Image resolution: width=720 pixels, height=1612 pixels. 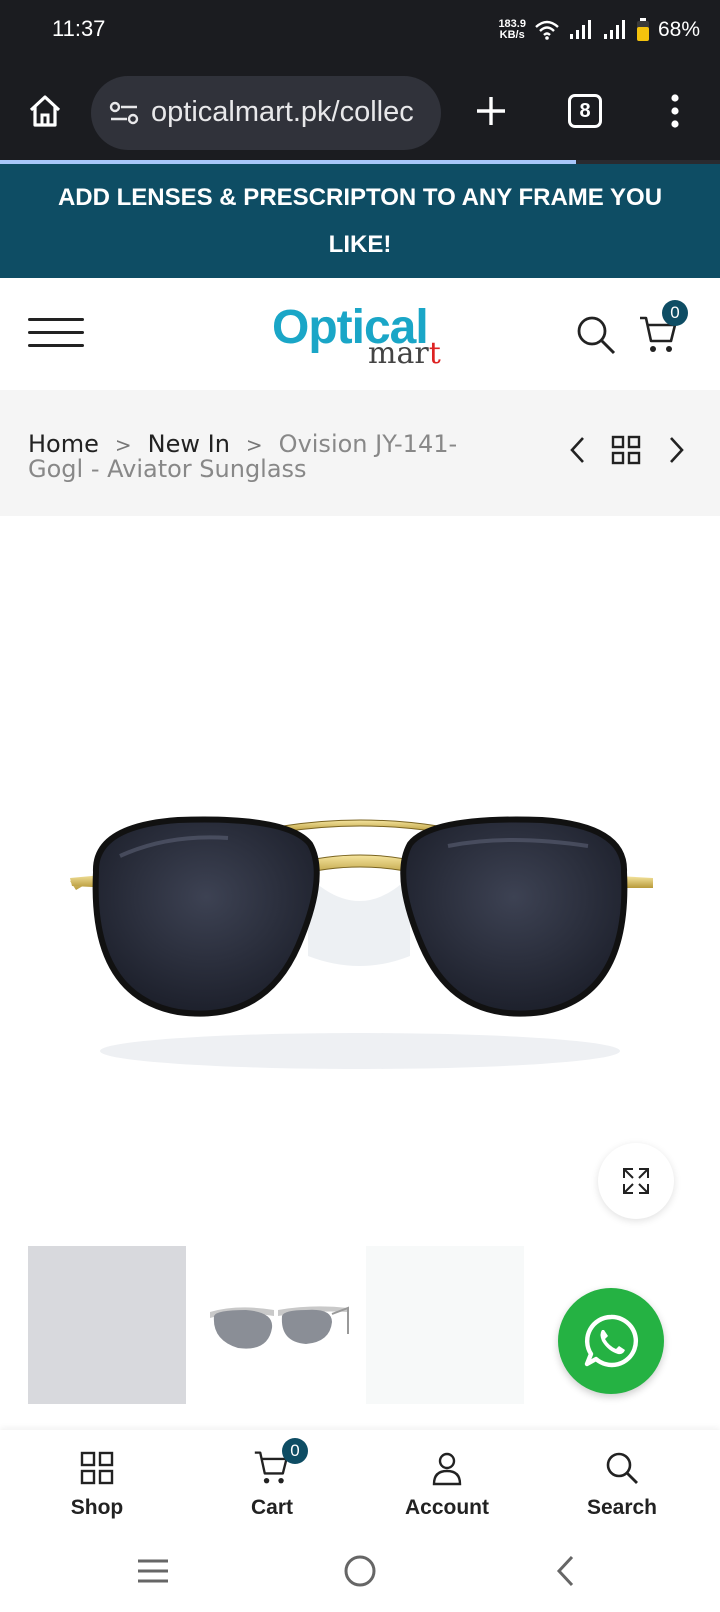 I want to click on logo-t: t, so click(x=434, y=353).